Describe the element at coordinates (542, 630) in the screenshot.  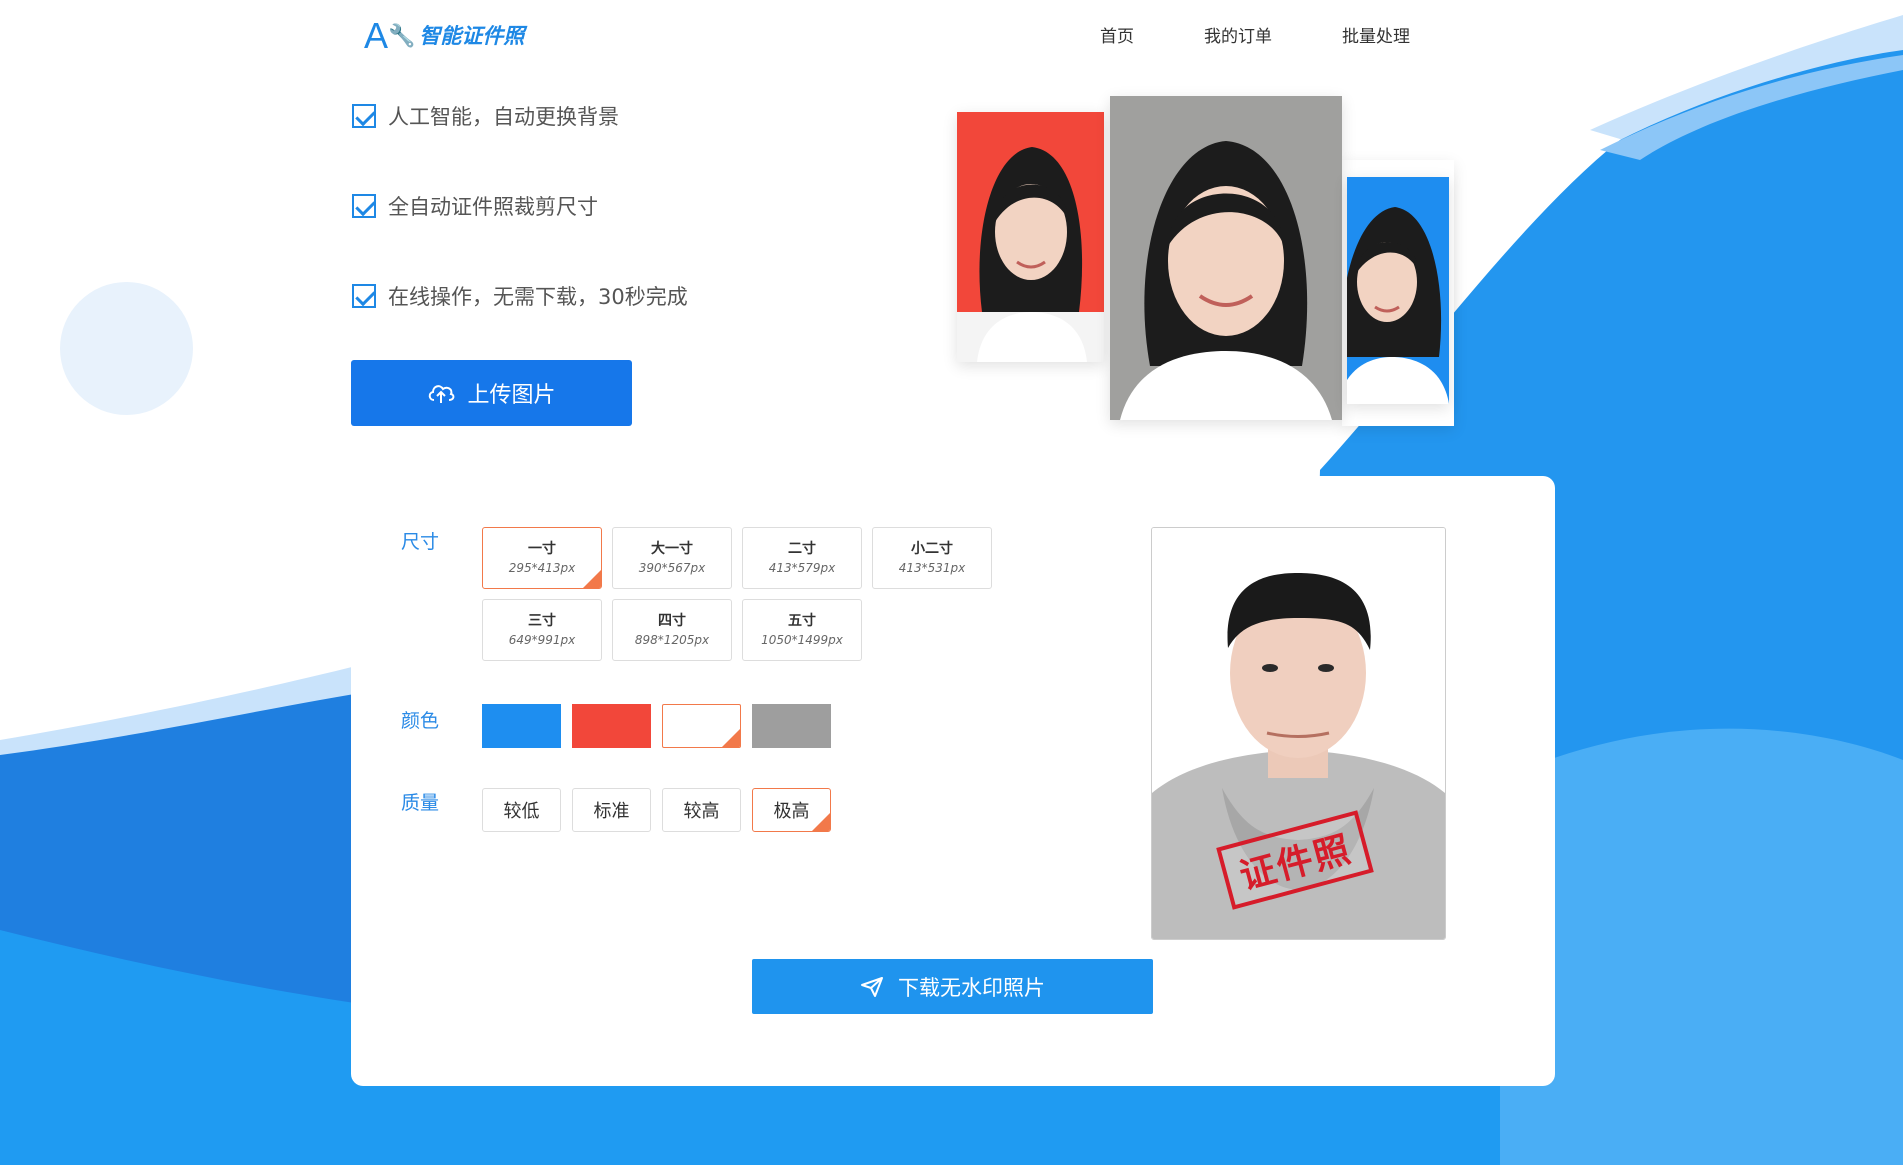
I see `size-option-3cun: 三寸 649*991px` at that location.